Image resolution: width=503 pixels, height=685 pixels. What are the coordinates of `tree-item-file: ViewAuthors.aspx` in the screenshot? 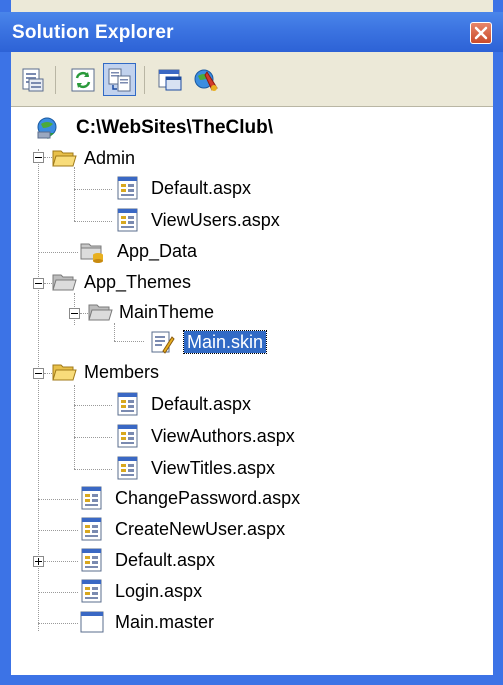 It's located at (246, 436).